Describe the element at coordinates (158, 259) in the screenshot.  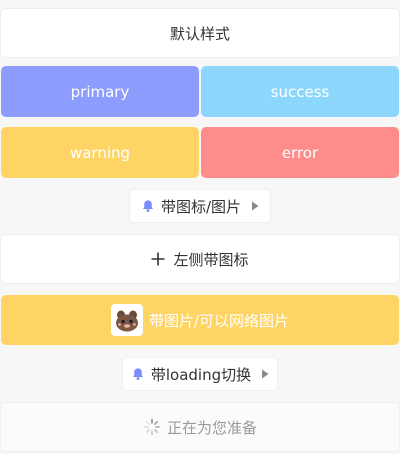
I see `plus-icon` at that location.